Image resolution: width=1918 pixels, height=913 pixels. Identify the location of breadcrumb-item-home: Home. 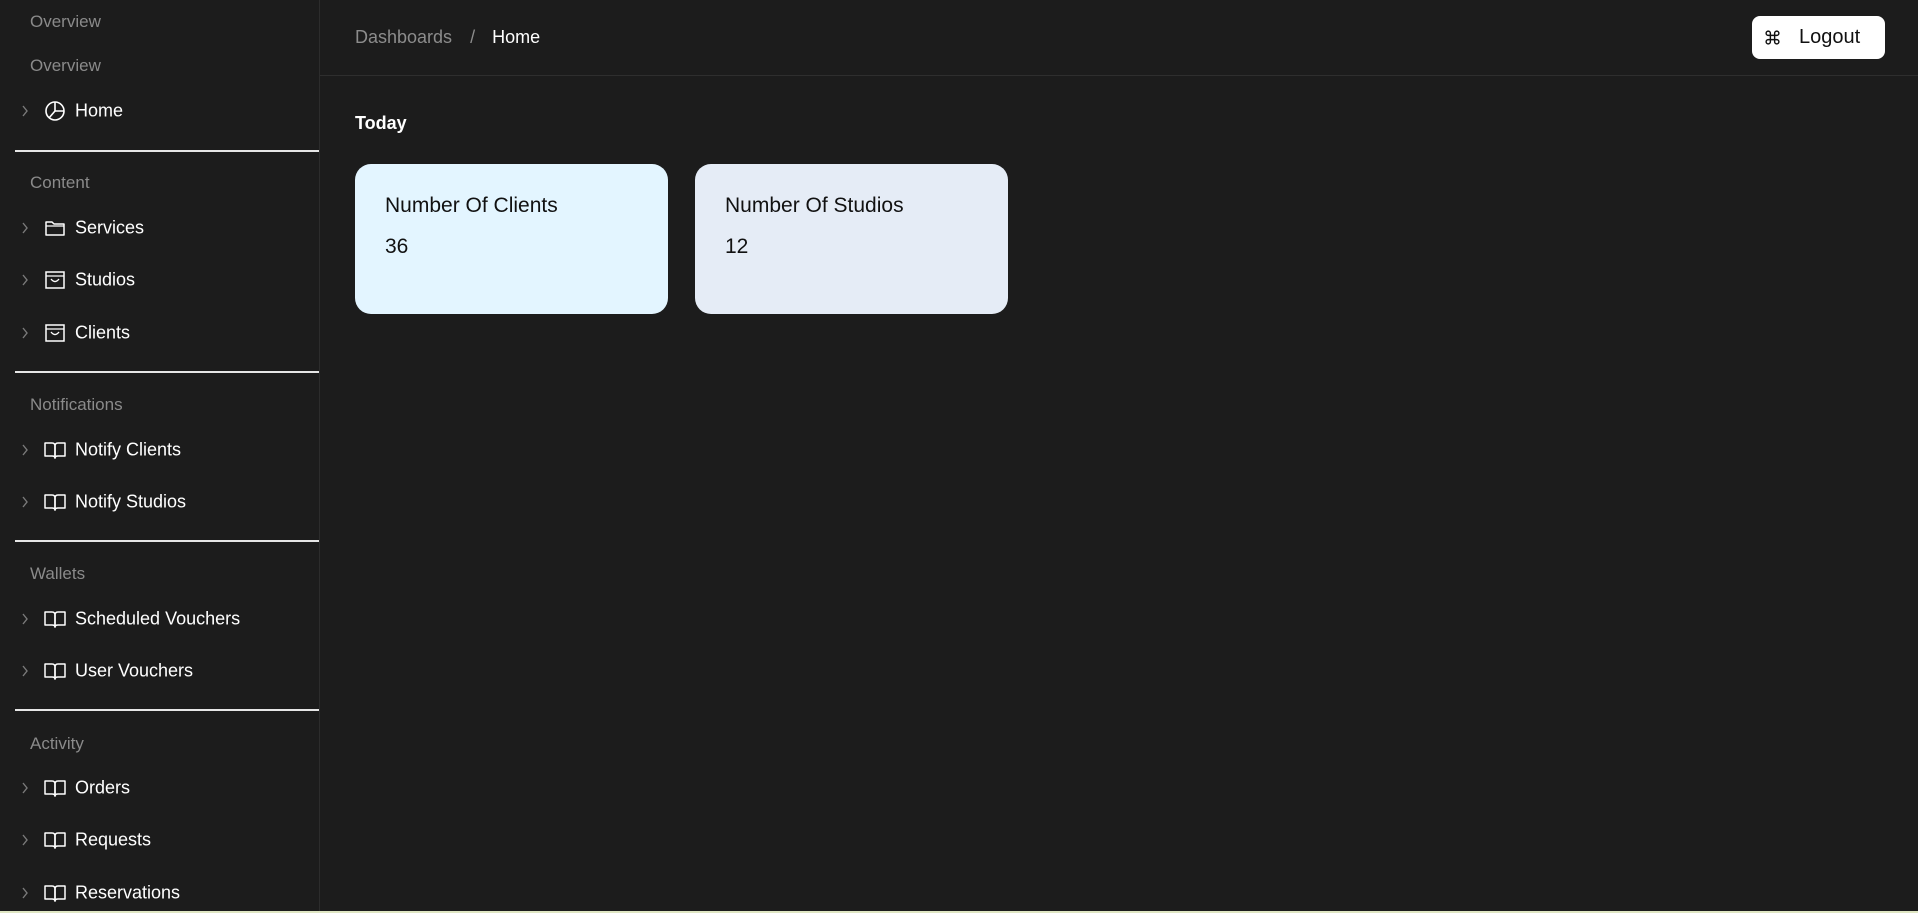
(516, 37).